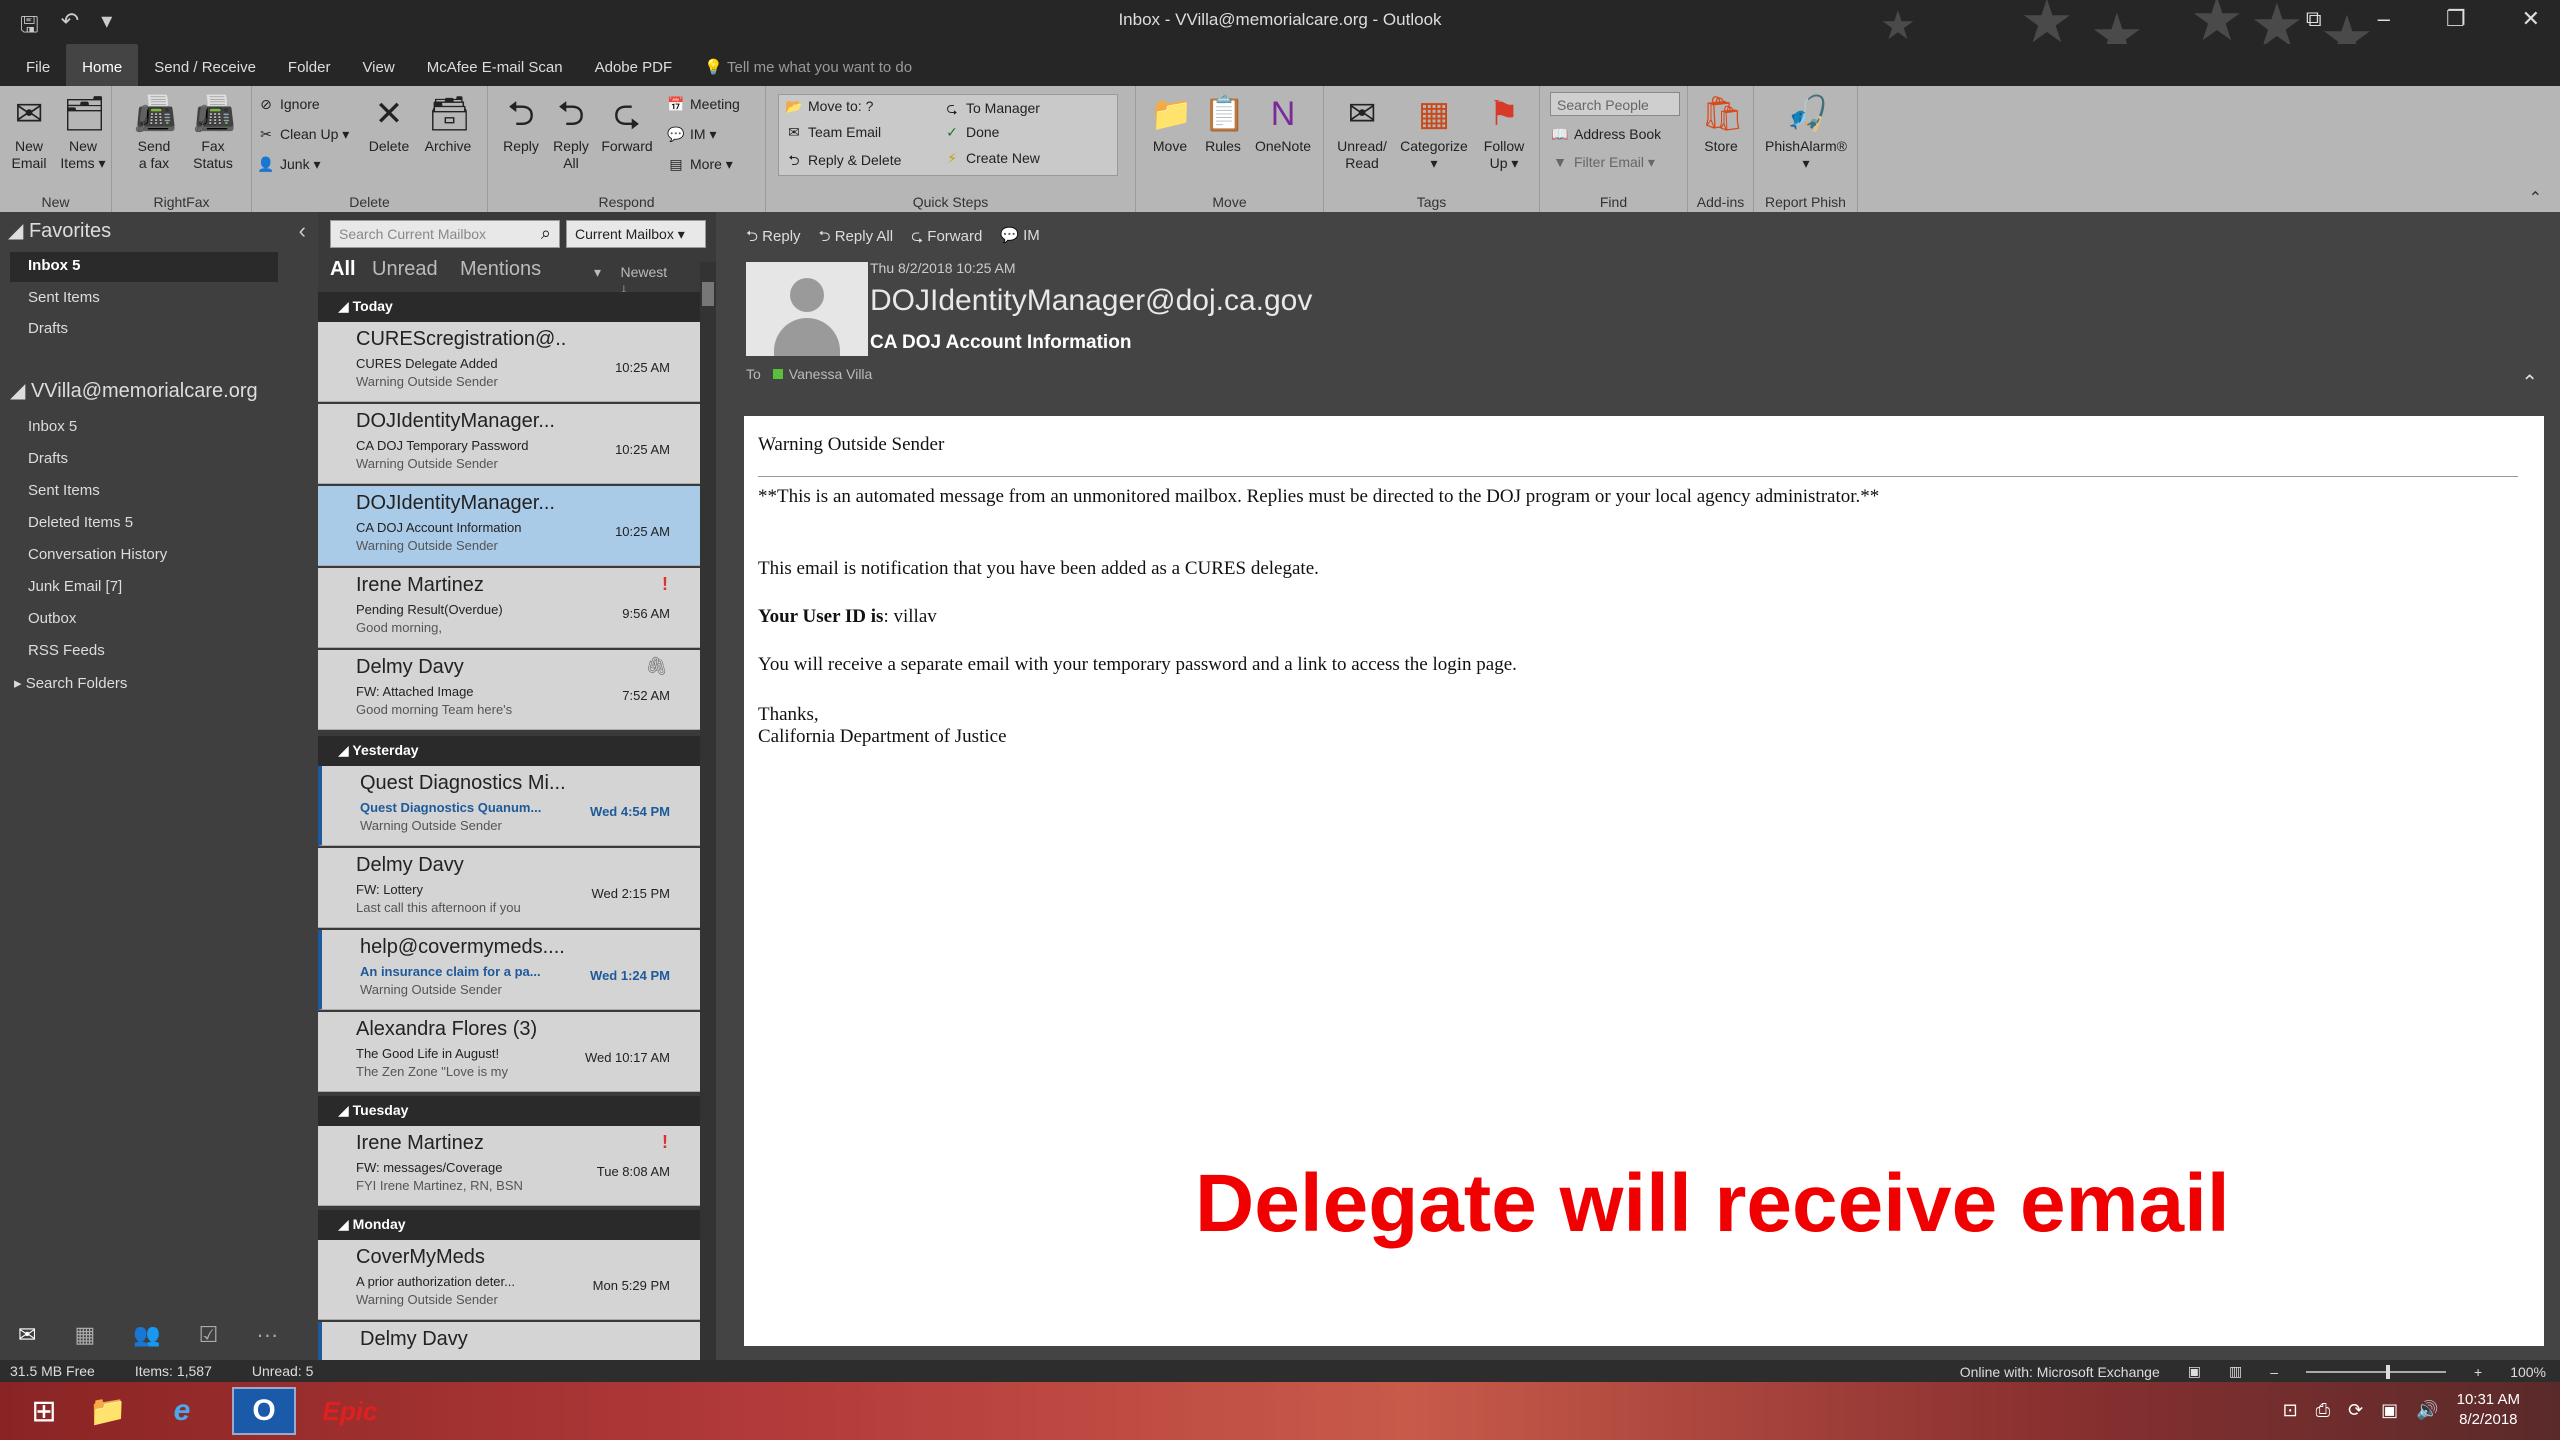  What do you see at coordinates (48, 458) in the screenshot?
I see `folder-drafts: Drafts` at bounding box center [48, 458].